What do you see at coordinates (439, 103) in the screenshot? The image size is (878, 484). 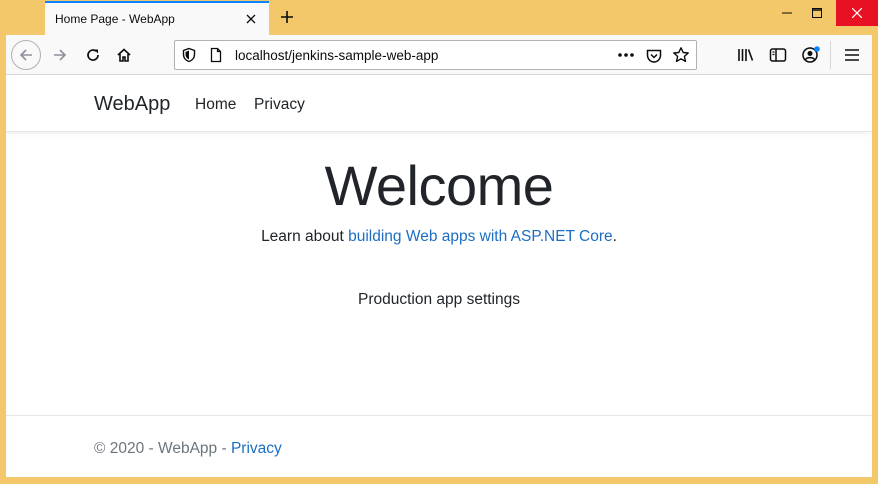 I see `site-navbar: WebApp Home Privacy` at bounding box center [439, 103].